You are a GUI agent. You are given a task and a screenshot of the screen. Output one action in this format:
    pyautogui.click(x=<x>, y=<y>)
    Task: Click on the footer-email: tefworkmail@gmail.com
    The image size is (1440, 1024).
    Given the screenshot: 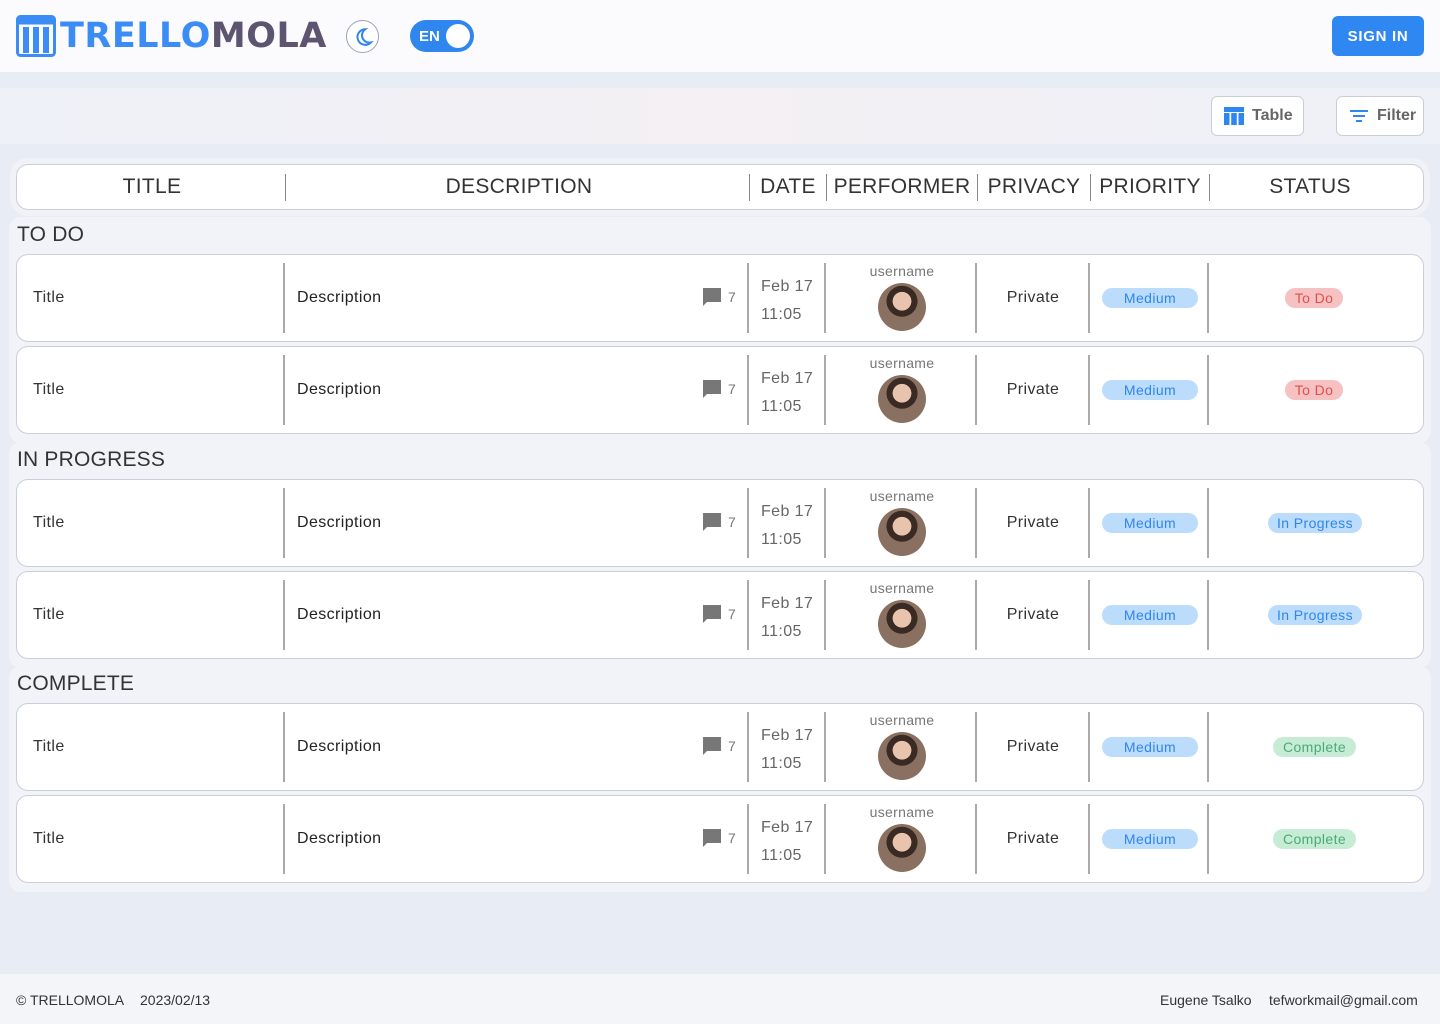 What is the action you would take?
    pyautogui.click(x=1343, y=1000)
    